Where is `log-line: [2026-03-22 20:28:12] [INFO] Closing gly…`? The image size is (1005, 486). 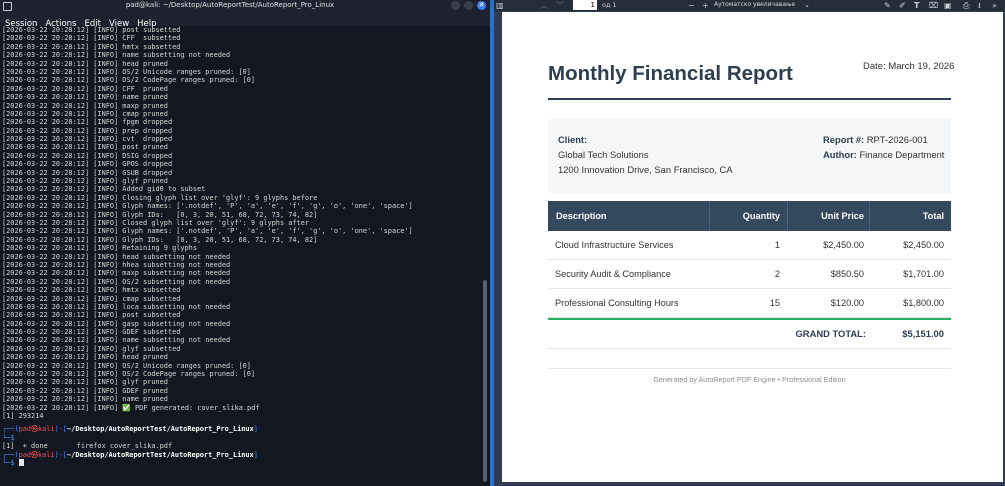
log-line: [2026-03-22 20:28:12] [INFO] Closing gly… is located at coordinates (160, 197).